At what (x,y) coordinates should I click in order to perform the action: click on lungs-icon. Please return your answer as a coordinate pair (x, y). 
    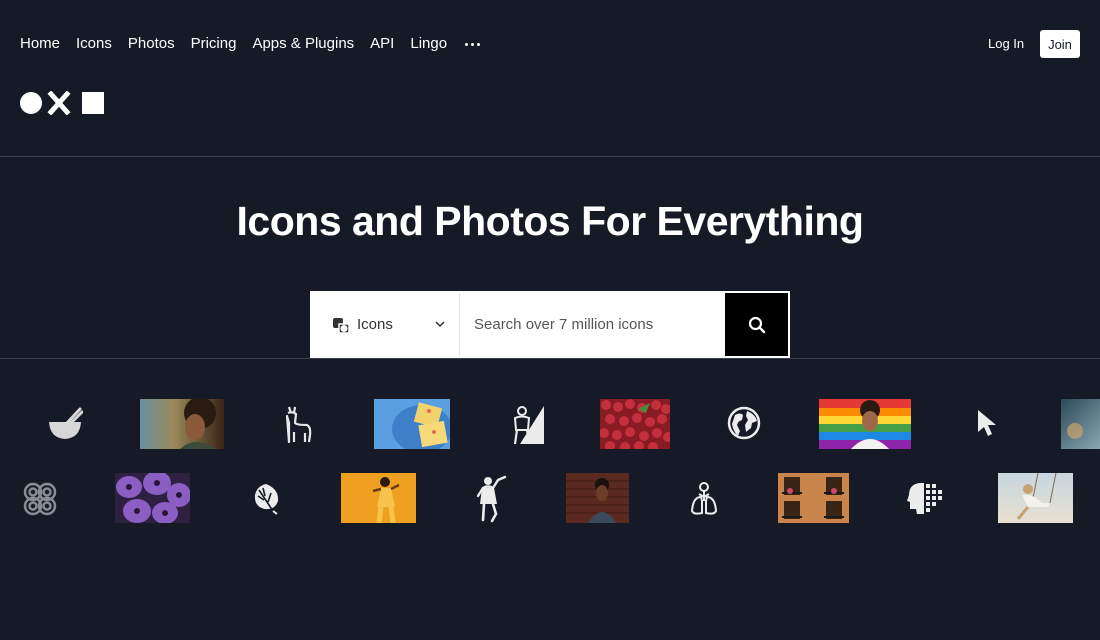
    Looking at the image, I should click on (704, 499).